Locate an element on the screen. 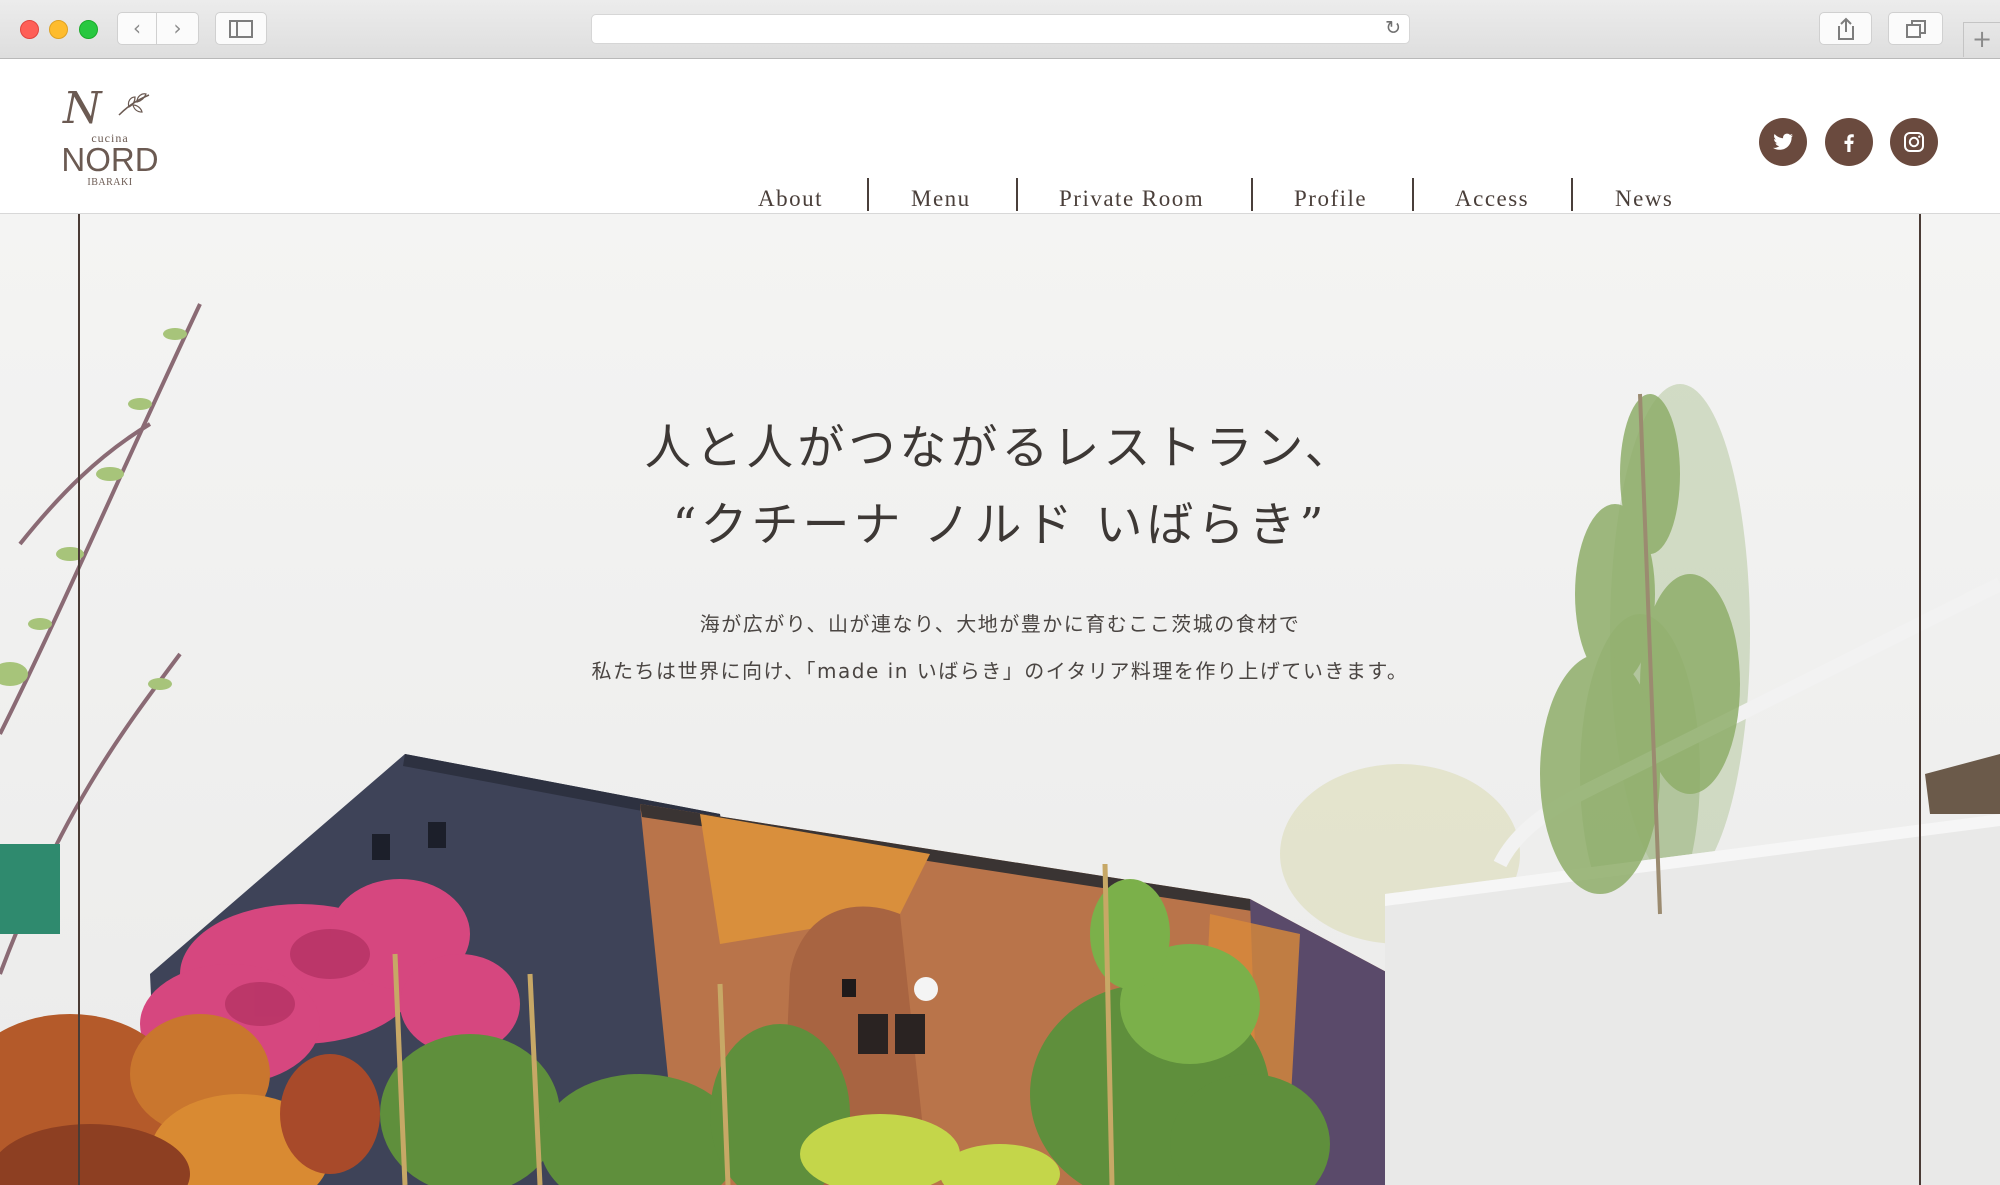  chevron-left-icon: ‹ is located at coordinates (137, 28).